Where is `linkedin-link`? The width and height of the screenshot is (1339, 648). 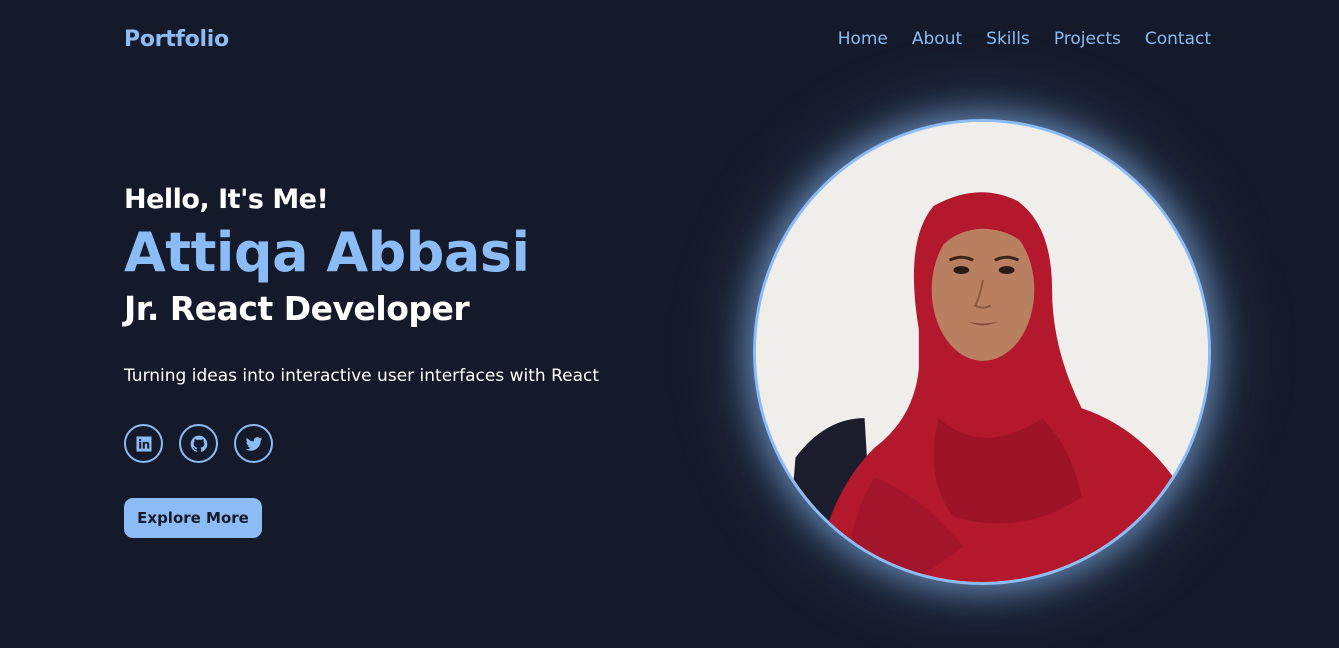
linkedin-link is located at coordinates (143, 443).